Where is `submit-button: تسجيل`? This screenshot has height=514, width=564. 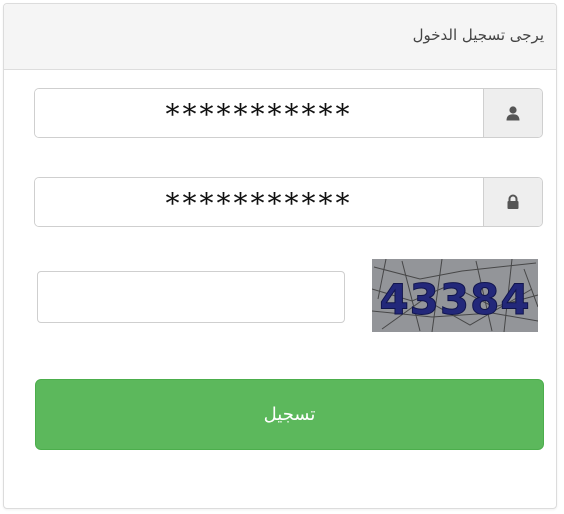 submit-button: تسجيل is located at coordinates (289, 414).